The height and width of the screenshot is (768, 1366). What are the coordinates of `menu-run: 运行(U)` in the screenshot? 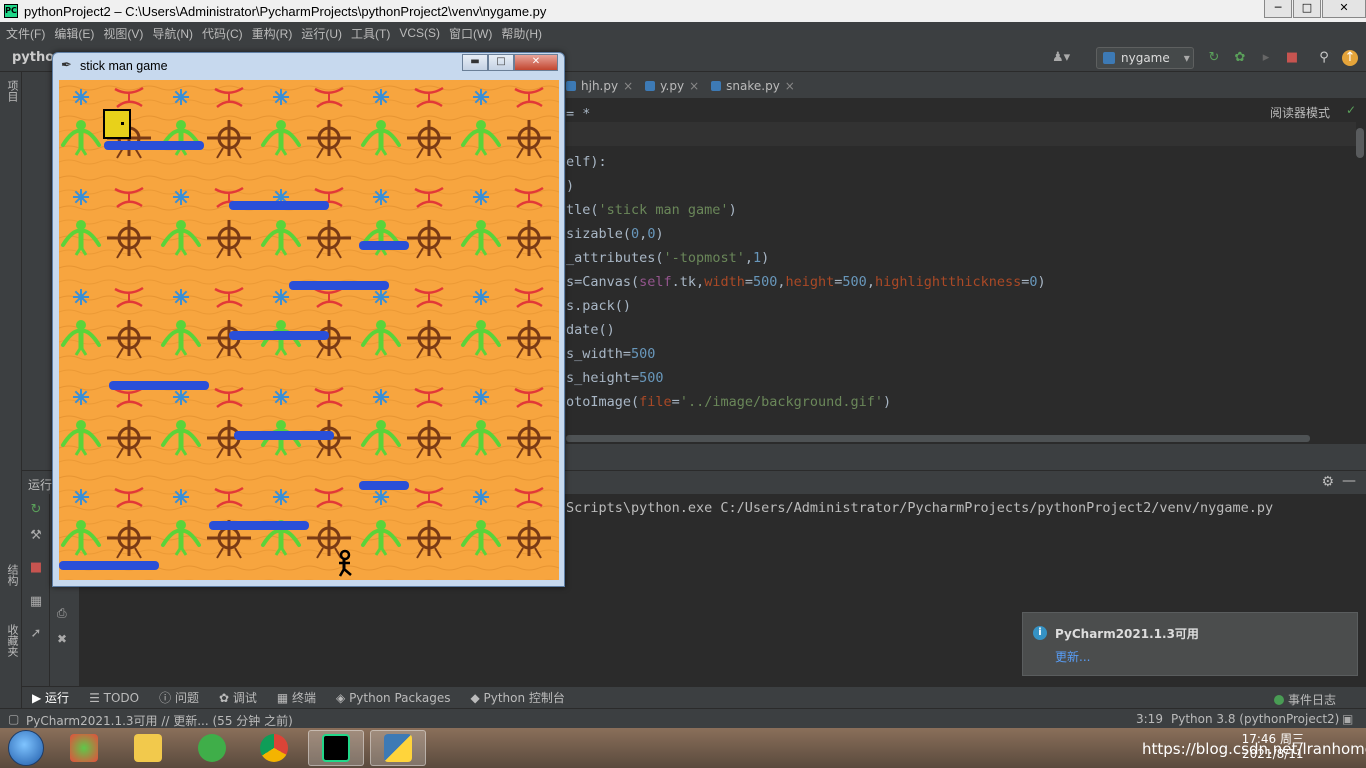 It's located at (321, 33).